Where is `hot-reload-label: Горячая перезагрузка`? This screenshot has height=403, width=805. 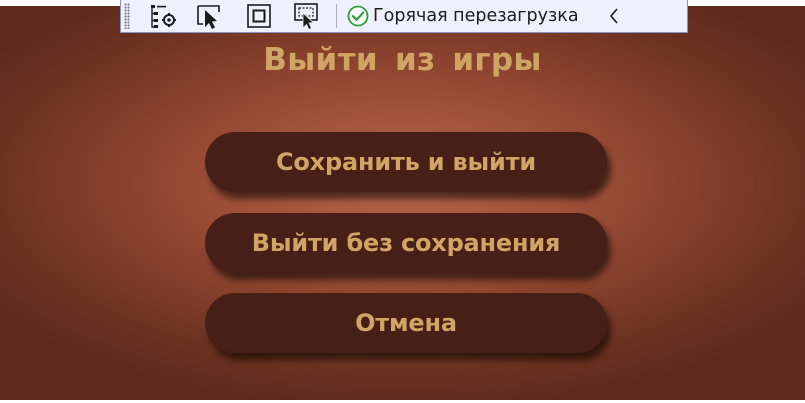 hot-reload-label: Горячая перезагрузка is located at coordinates (476, 16).